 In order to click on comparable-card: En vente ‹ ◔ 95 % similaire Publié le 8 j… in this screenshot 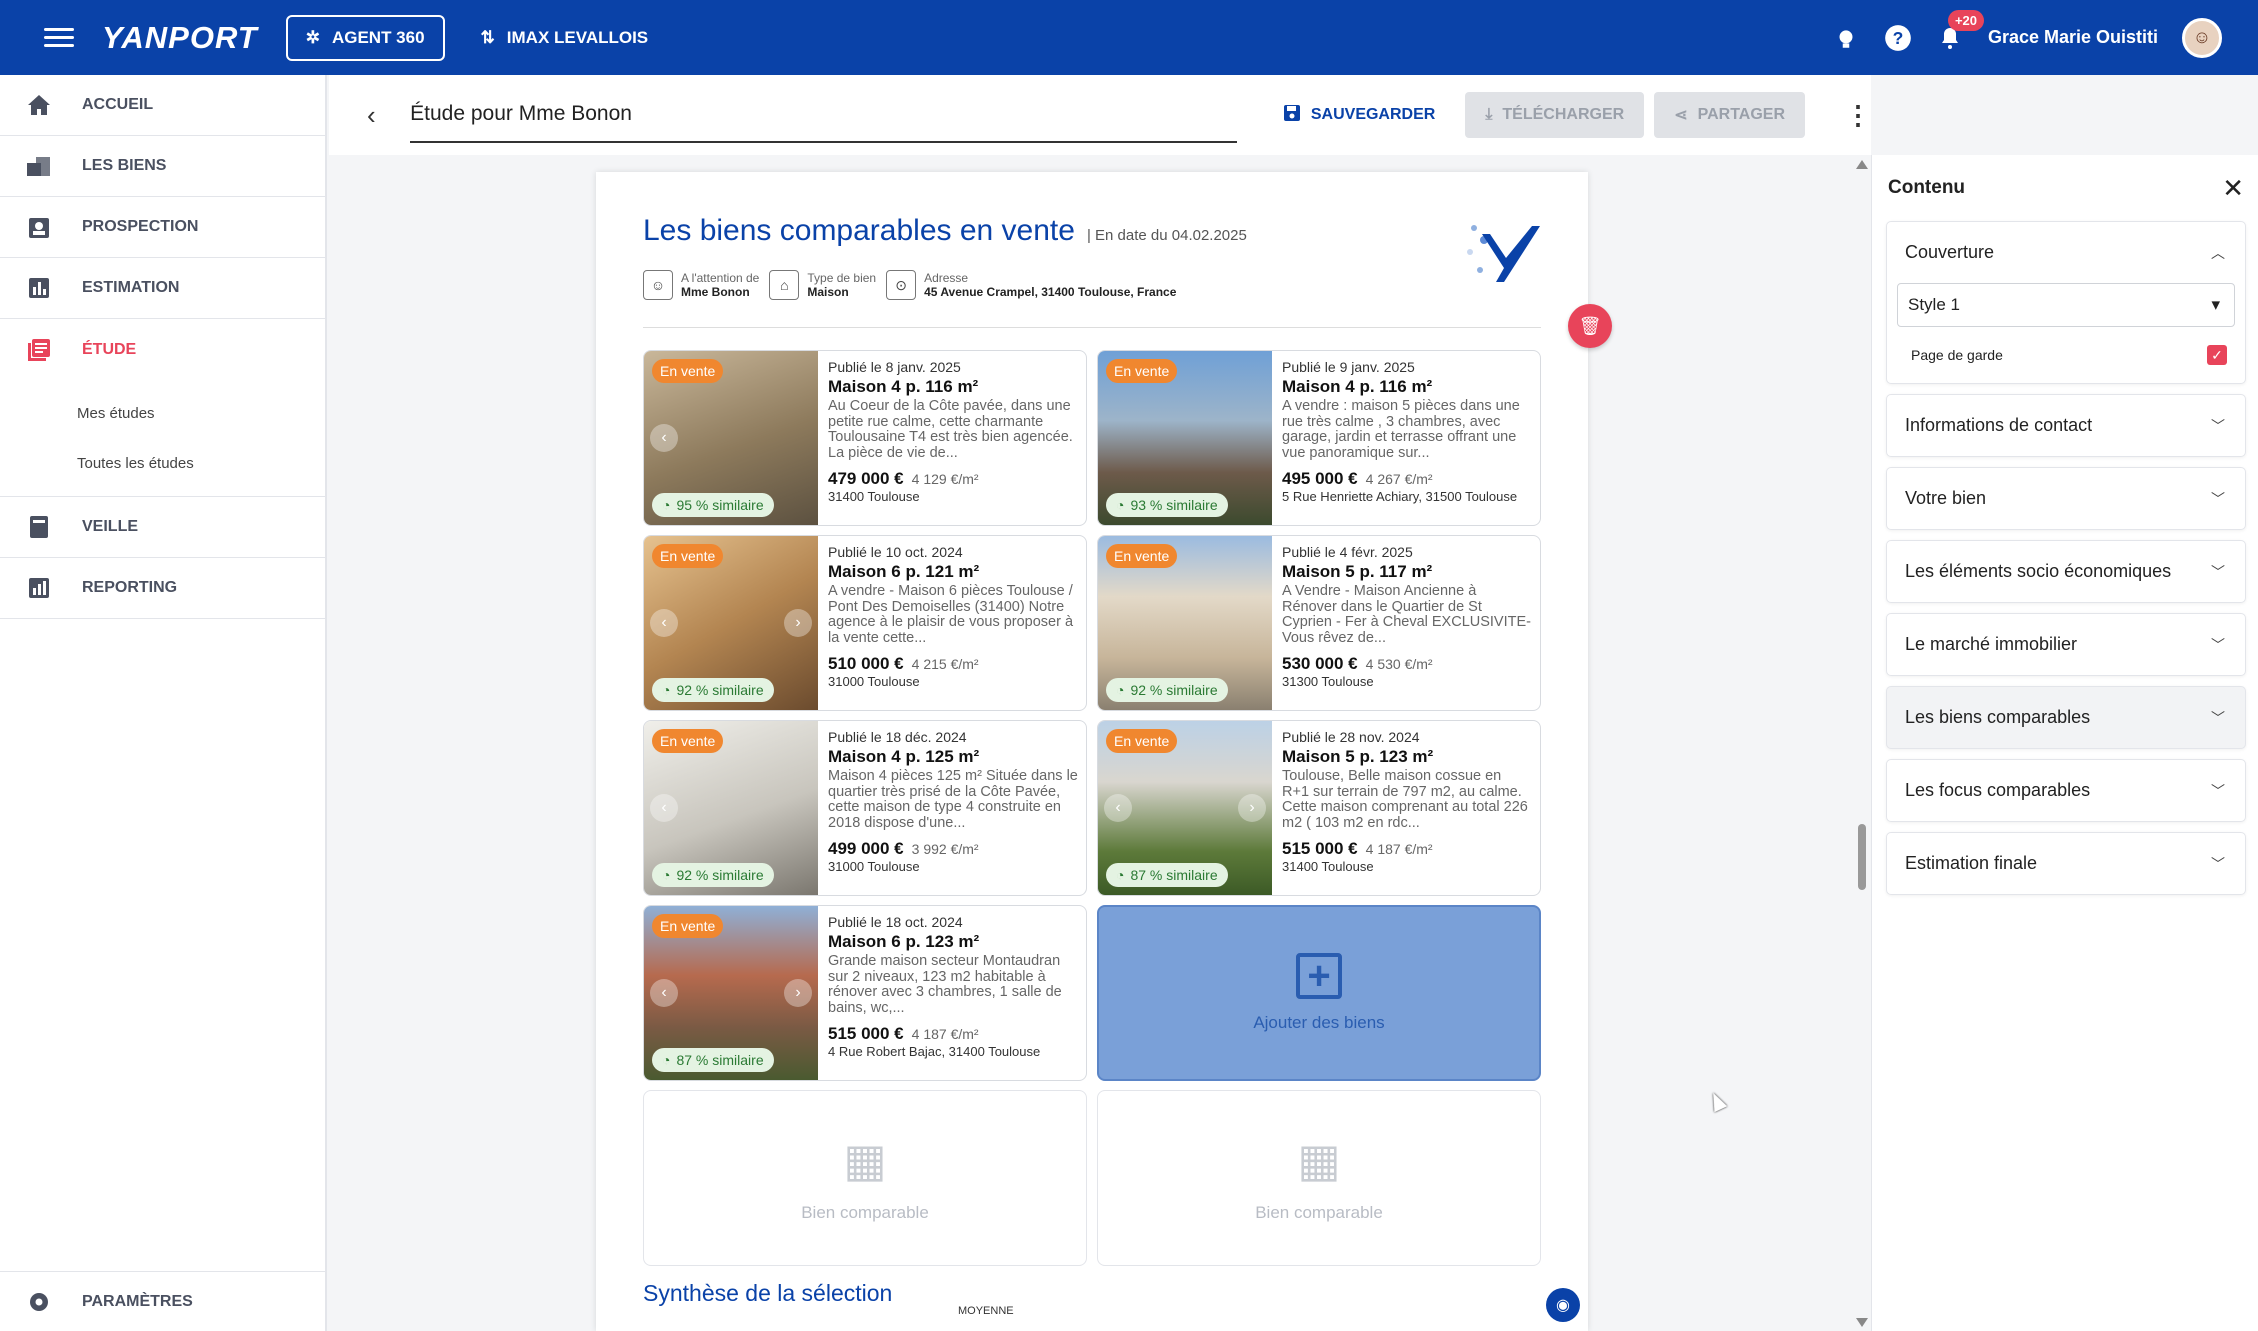, I will do `click(865, 438)`.